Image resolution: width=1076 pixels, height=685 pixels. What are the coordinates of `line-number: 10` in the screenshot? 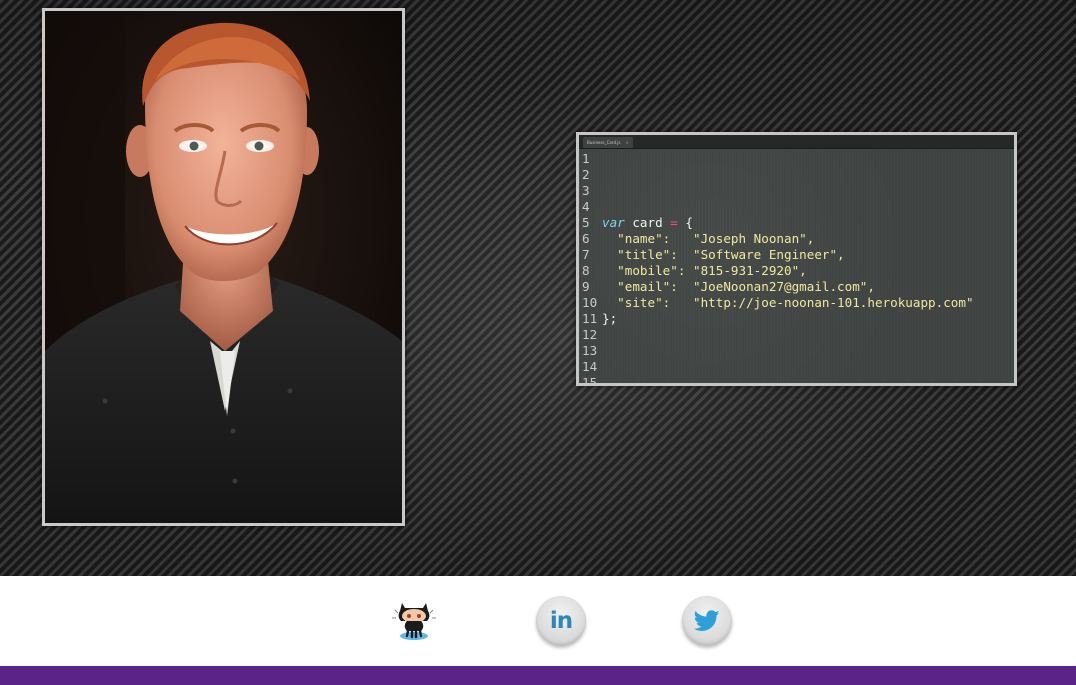 It's located at (590, 302).